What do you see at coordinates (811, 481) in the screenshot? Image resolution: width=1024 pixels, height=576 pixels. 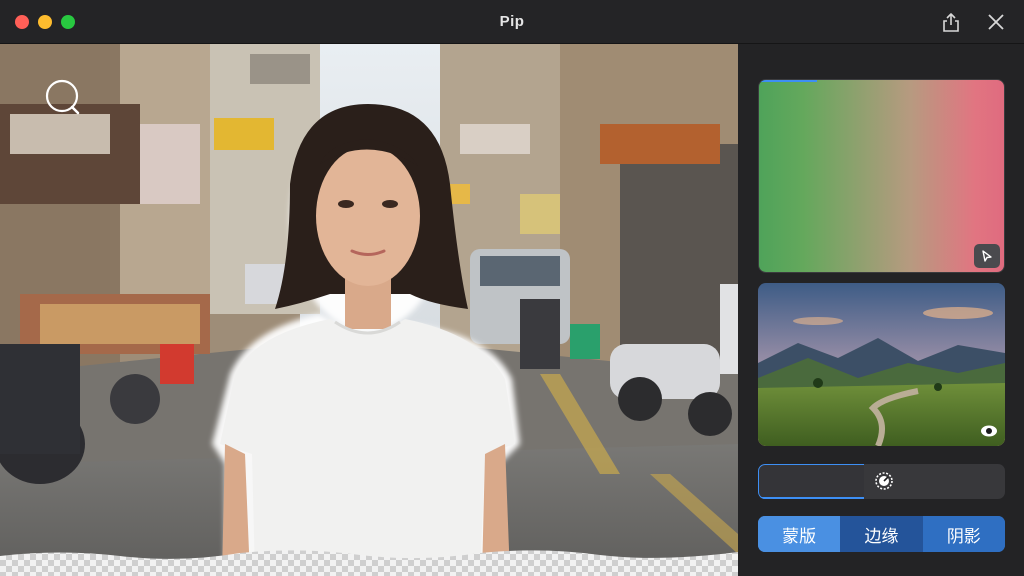 I see `slider-fill` at bounding box center [811, 481].